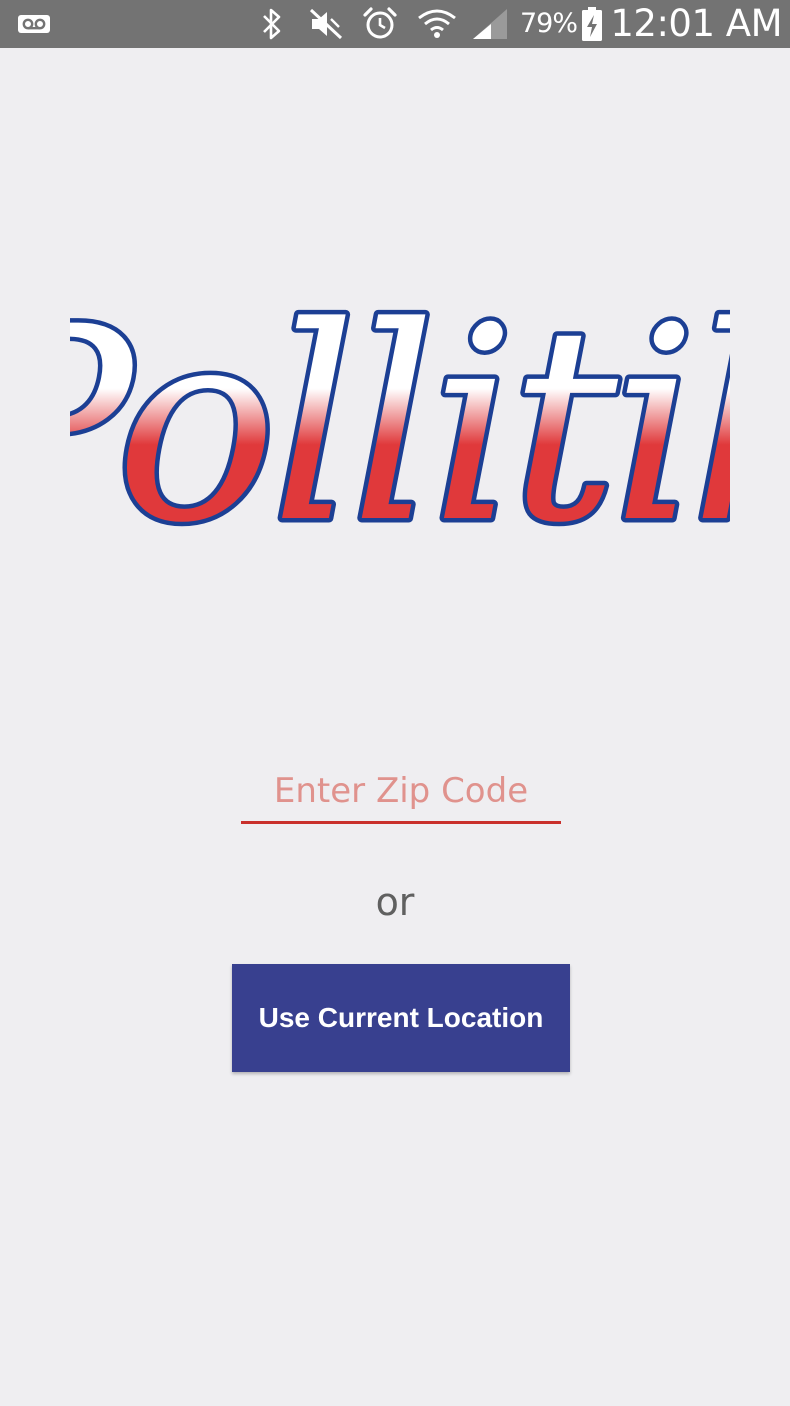  I want to click on battery-charging-icon, so click(592, 24).